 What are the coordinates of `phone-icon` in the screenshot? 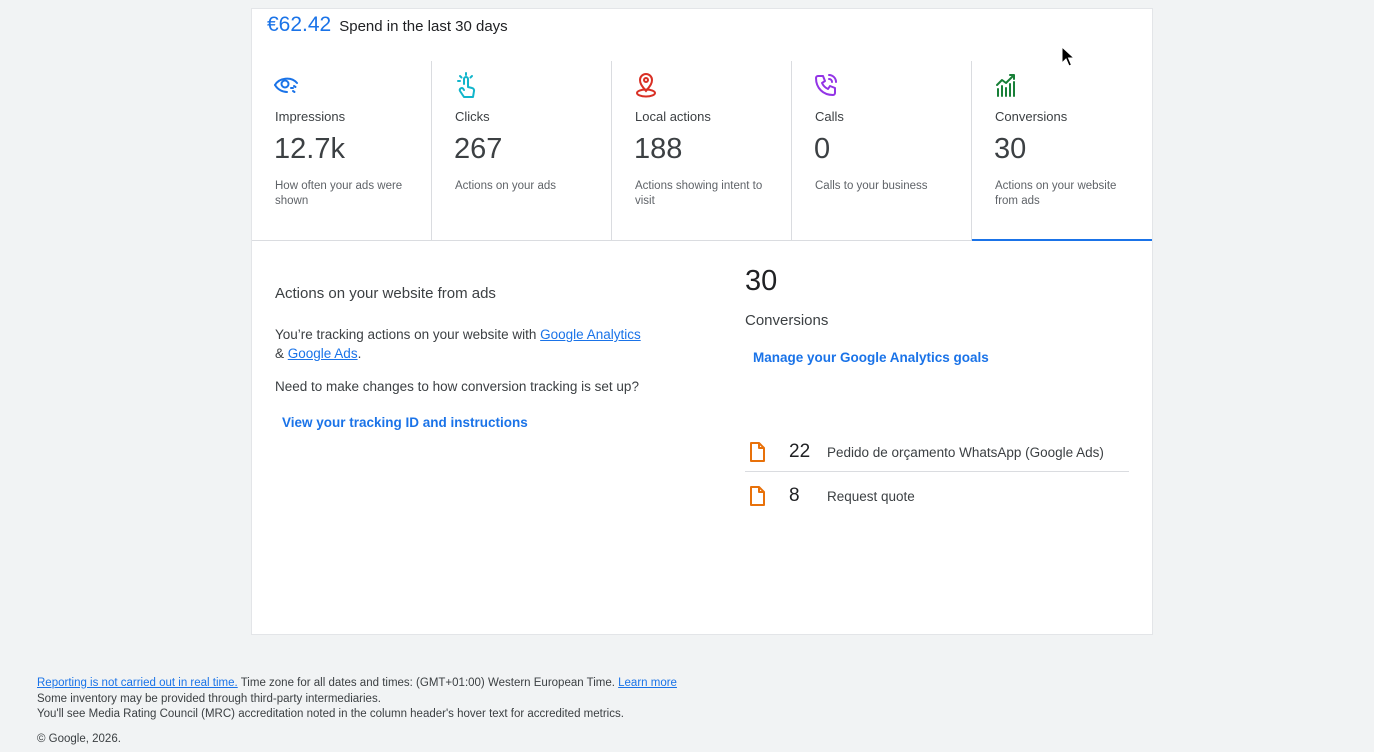 It's located at (826, 85).